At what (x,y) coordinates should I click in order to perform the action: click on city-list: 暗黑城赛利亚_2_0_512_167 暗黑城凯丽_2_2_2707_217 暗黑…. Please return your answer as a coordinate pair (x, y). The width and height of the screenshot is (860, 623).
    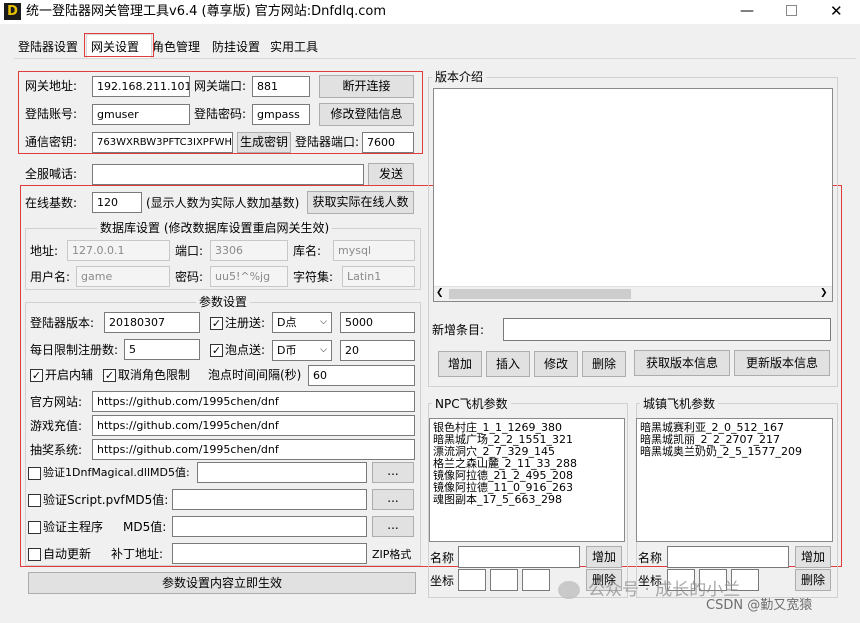
    Looking at the image, I should click on (734, 480).